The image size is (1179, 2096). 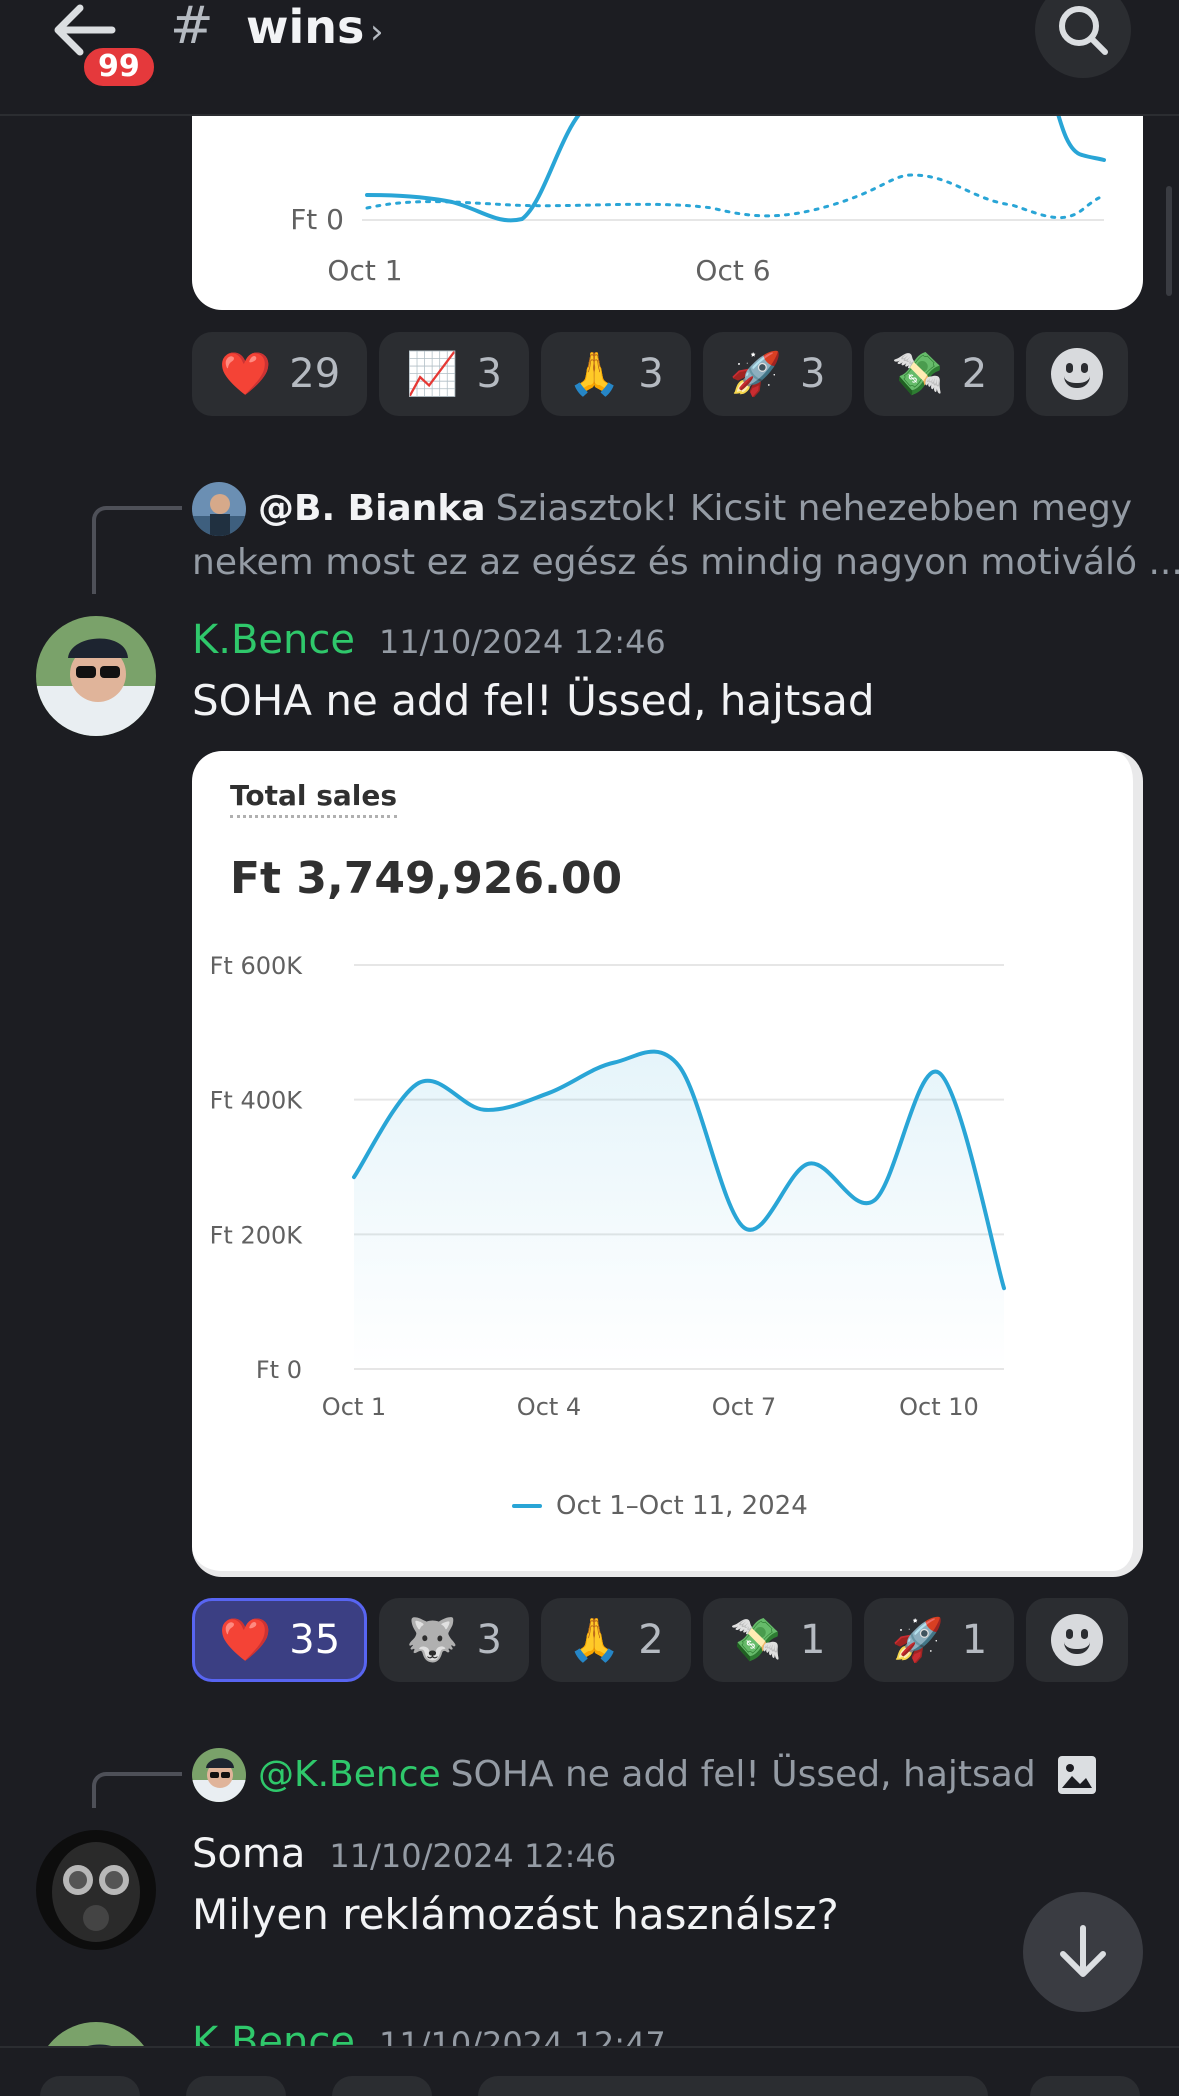 I want to click on reaction-pray: 🙏 2, so click(x=615, y=1640).